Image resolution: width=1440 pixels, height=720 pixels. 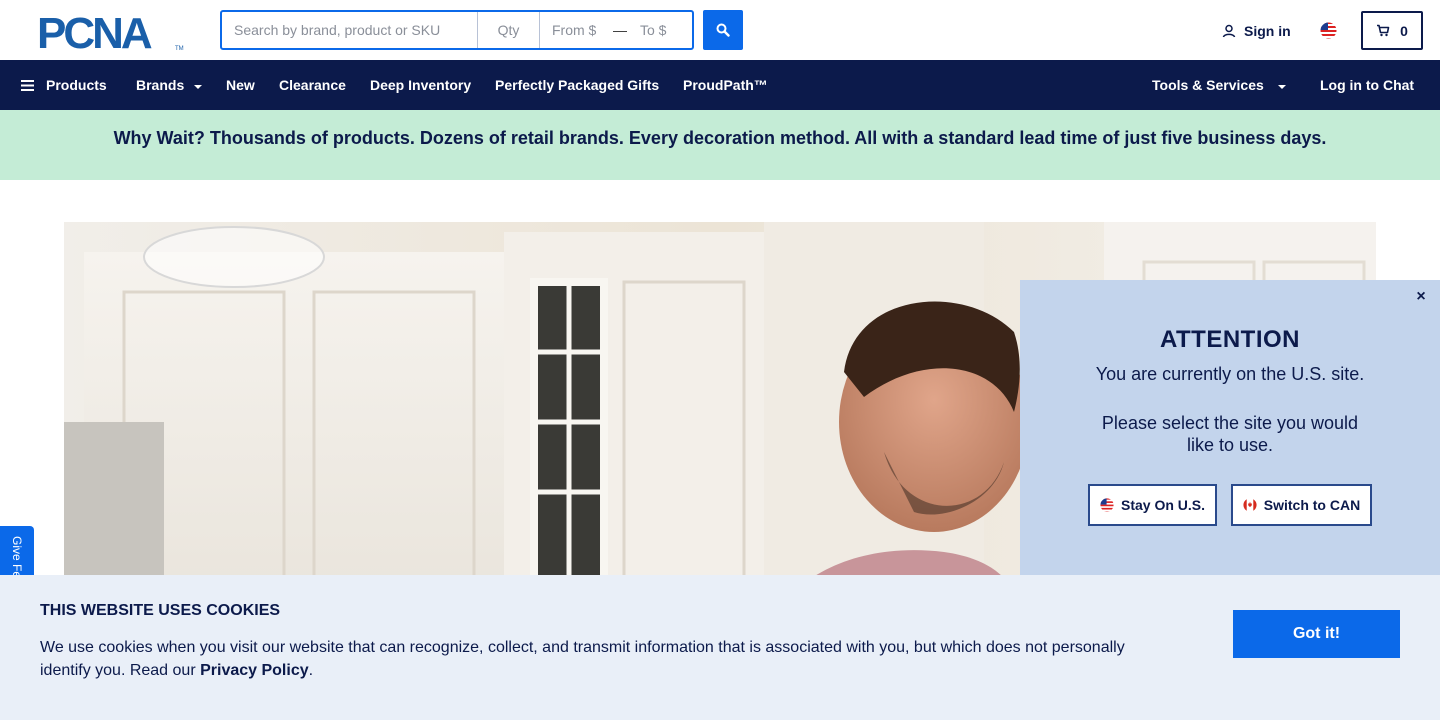 I want to click on cart-count: 0, so click(x=1404, y=30).